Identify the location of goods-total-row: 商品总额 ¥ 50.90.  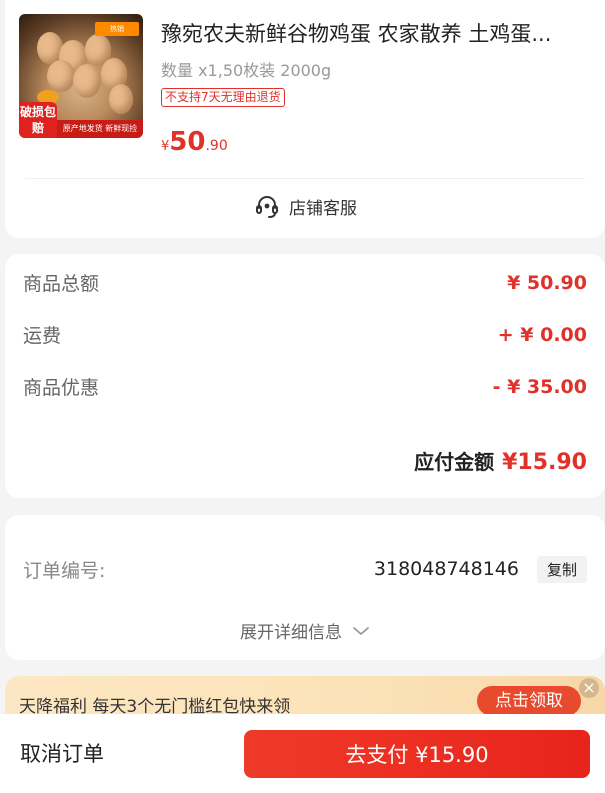
(305, 282).